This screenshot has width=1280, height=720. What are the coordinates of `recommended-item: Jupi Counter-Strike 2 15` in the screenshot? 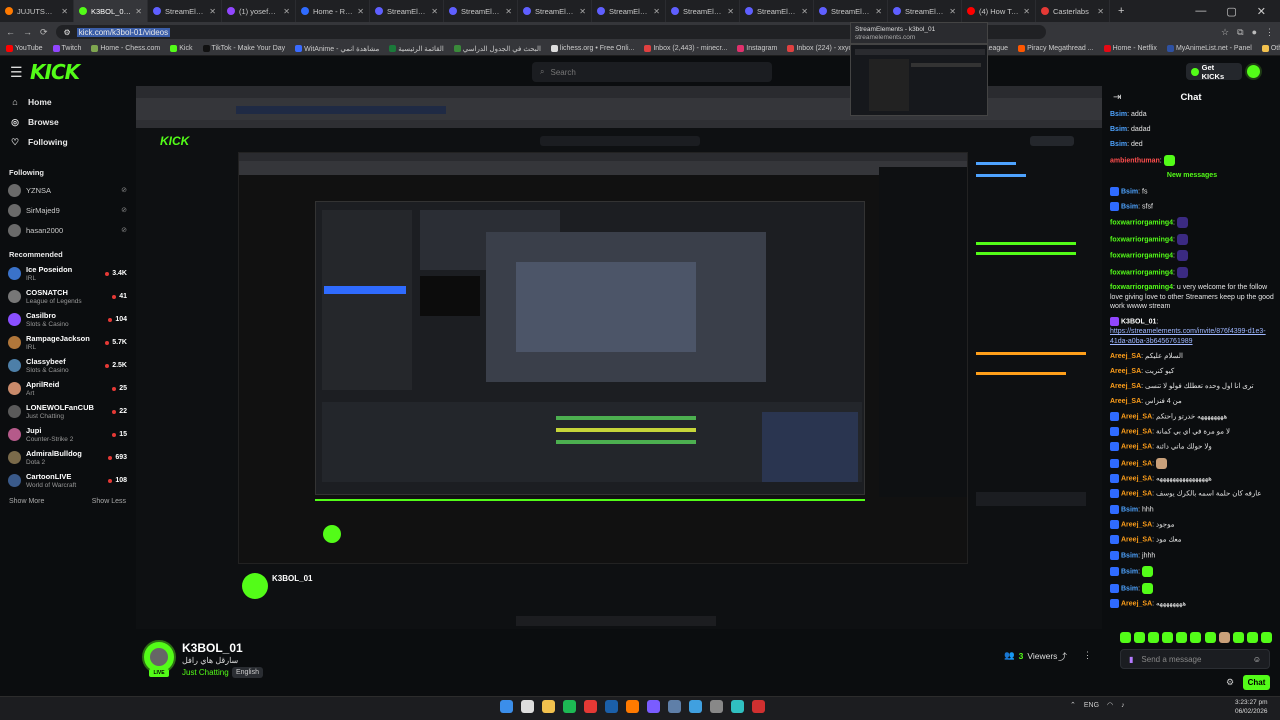 It's located at (67, 434).